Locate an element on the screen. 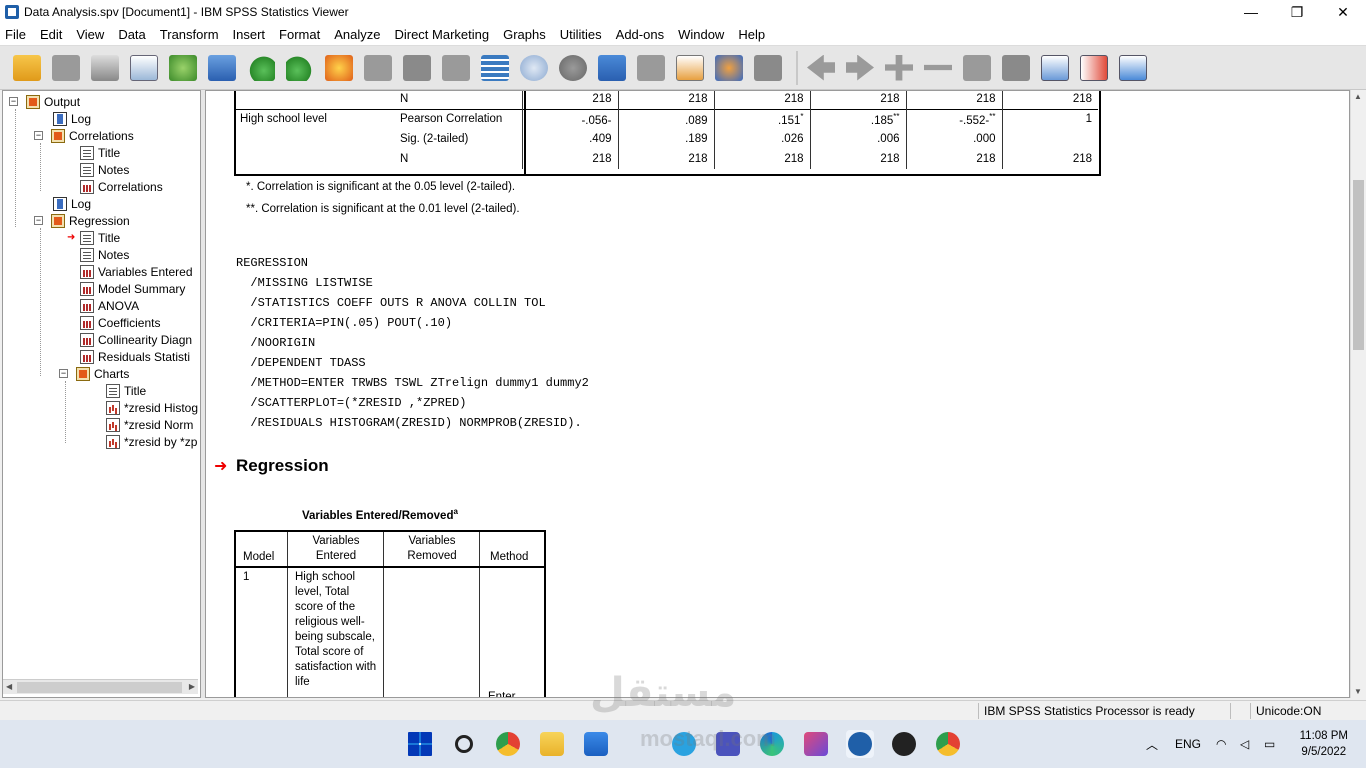 The image size is (1366, 768). volume-icon: ◁ is located at coordinates (1244, 744).